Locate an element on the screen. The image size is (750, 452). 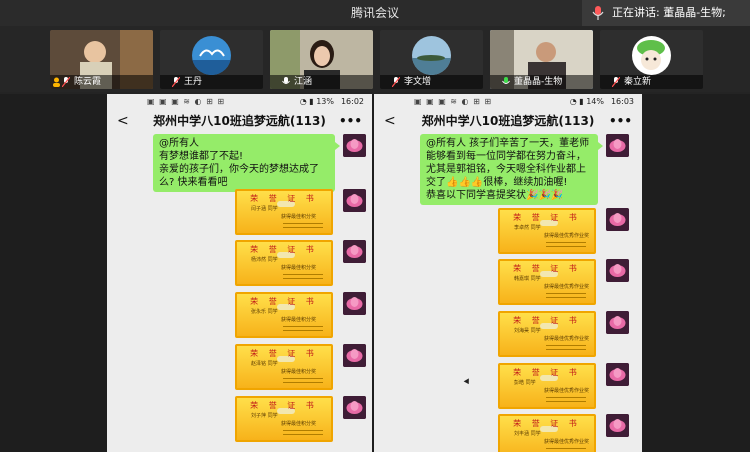
participant-name-bar: 李文增 is located at coordinates (431, 82).